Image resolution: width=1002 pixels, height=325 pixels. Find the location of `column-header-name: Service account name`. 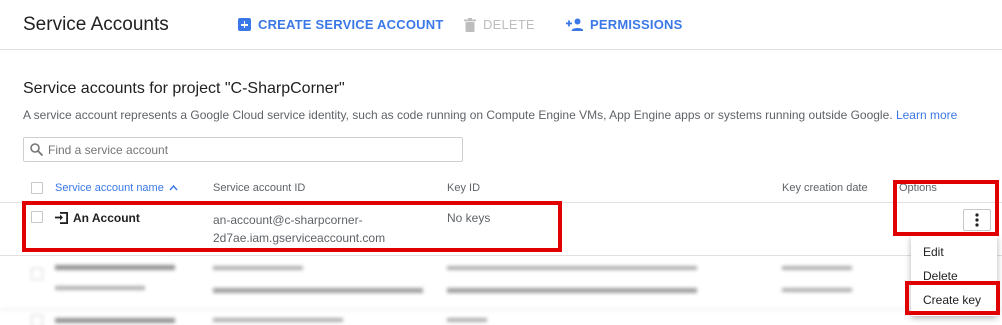

column-header-name: Service account name is located at coordinates (116, 188).